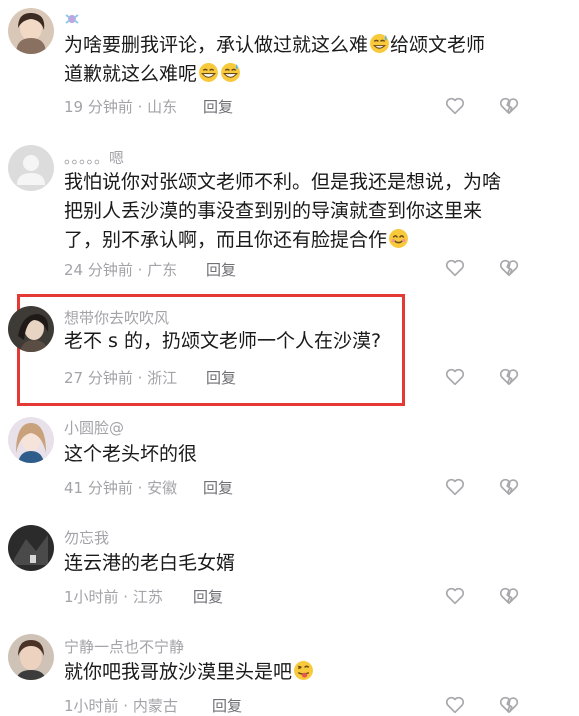  What do you see at coordinates (121, 706) in the screenshot?
I see `comment-meta: 1小时前 · 内蒙古` at bounding box center [121, 706].